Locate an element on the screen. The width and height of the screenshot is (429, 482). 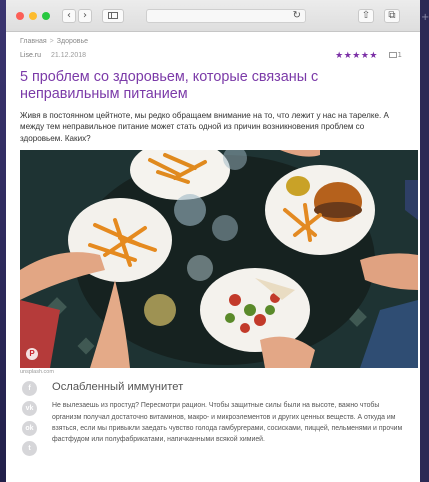
vk-icon: vk is located at coordinates (29, 409).